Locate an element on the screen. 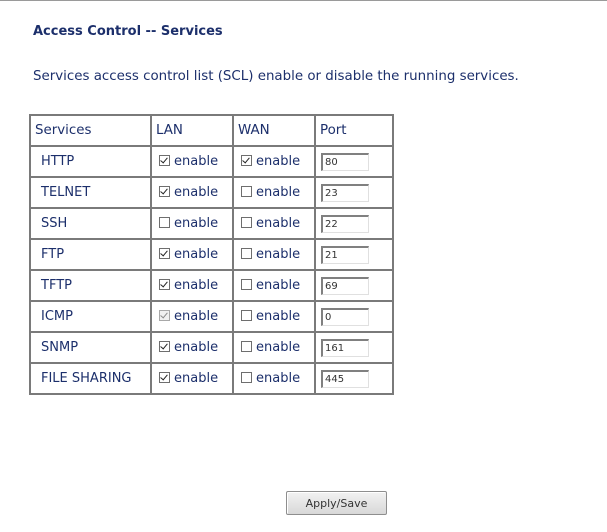  table-row: SNMP enable enable is located at coordinates (211, 347).